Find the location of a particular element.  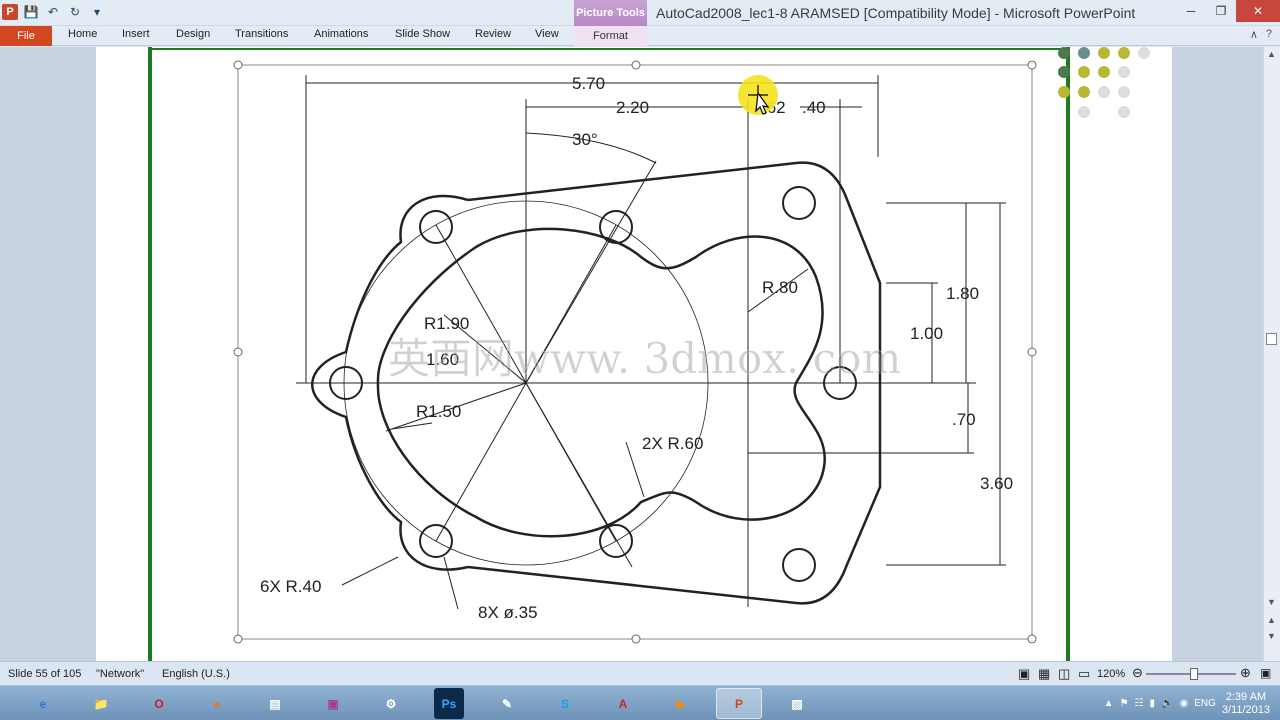

picture-tools-context-title: Picture Tools is located at coordinates (610, 13).